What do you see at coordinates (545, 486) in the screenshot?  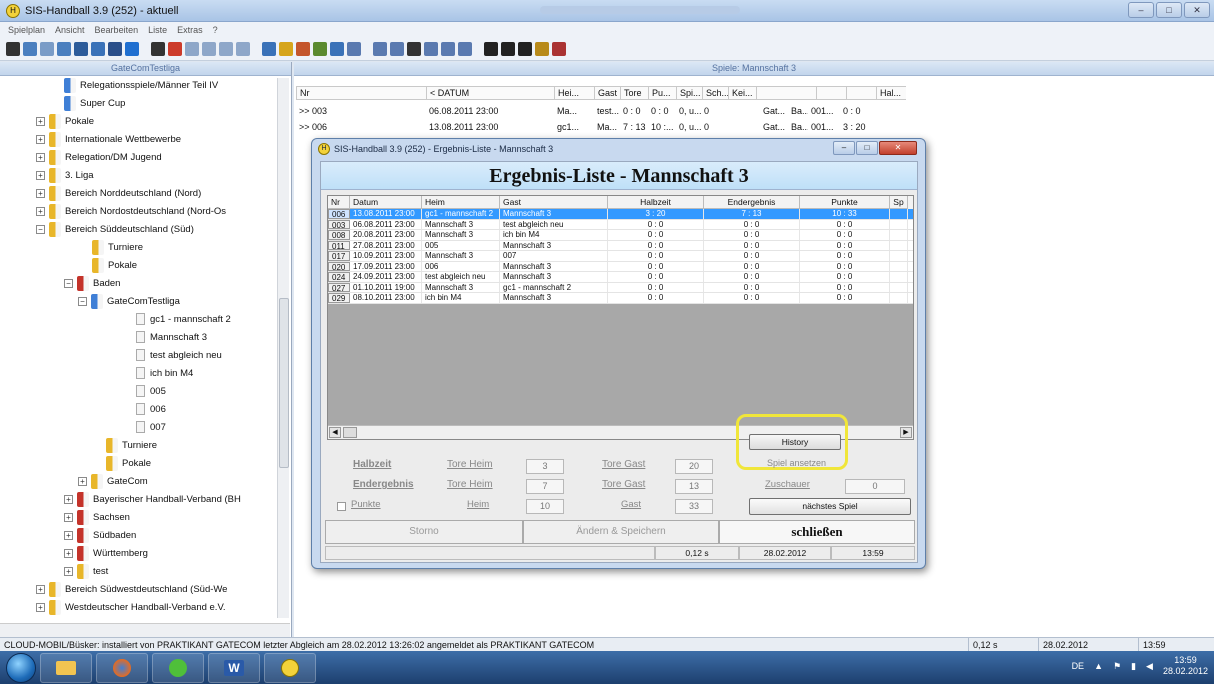 I see `end-tore-heim-input: 7` at bounding box center [545, 486].